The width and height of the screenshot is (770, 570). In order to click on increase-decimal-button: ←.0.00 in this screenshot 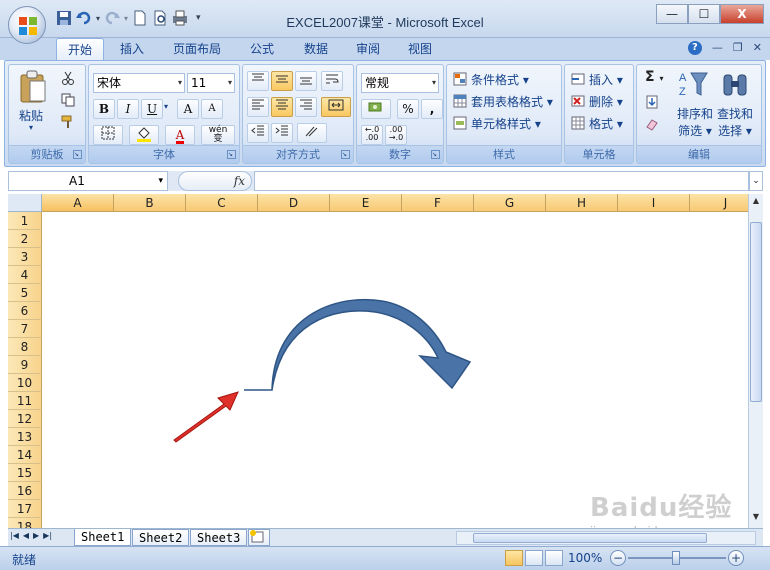, I will do `click(372, 135)`.